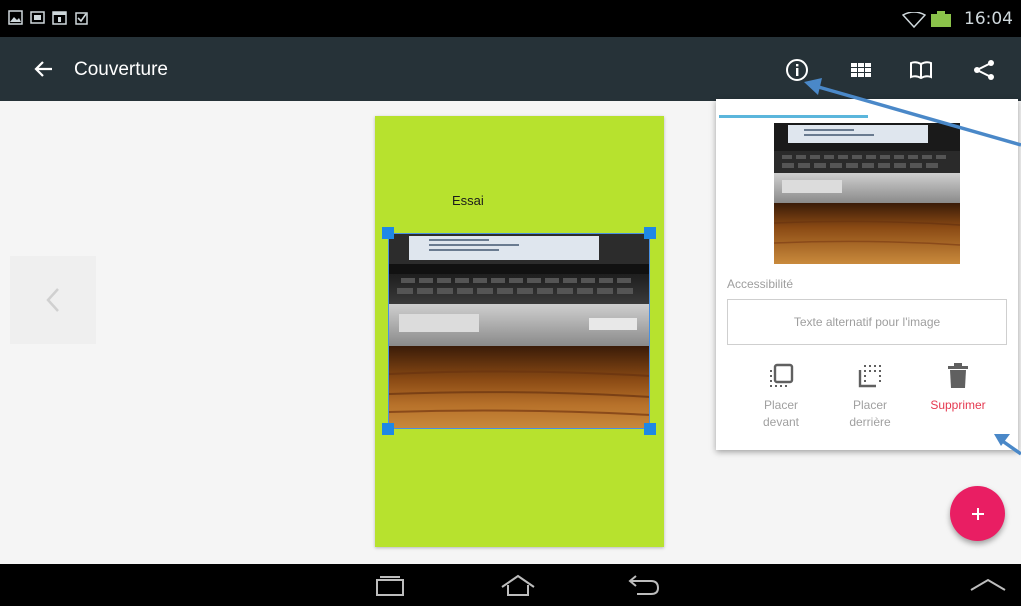 This screenshot has height=606, width=1021. I want to click on info-button, so click(797, 70).